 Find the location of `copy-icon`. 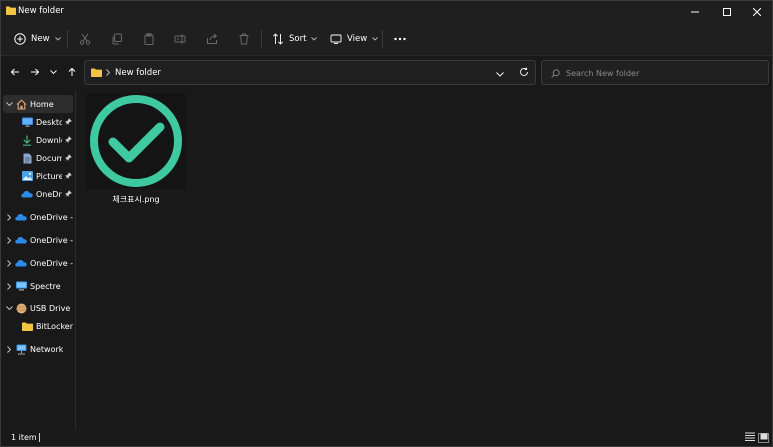

copy-icon is located at coordinates (117, 39).